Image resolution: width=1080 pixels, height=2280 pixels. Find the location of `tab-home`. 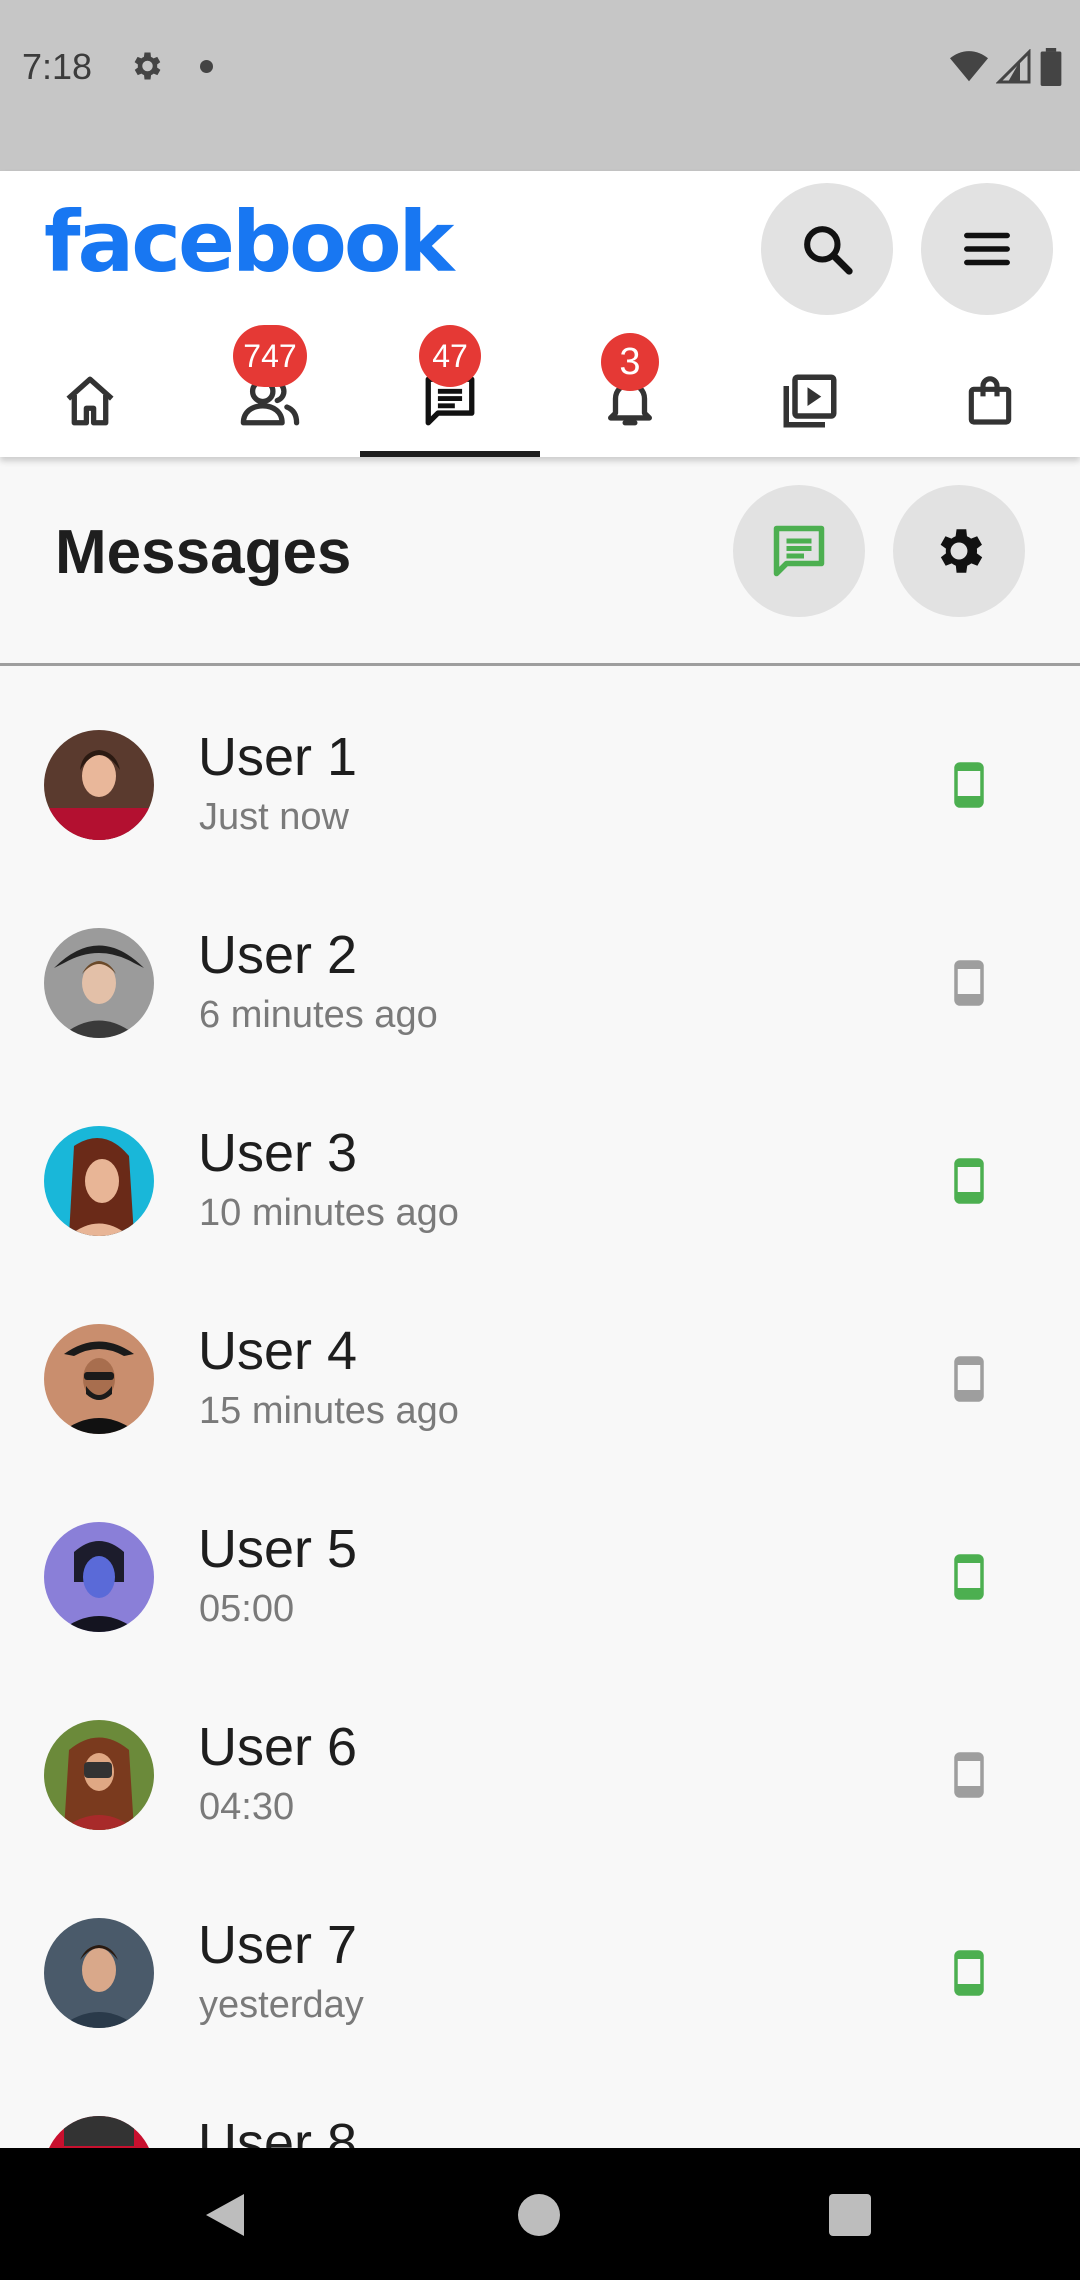

tab-home is located at coordinates (90, 389).